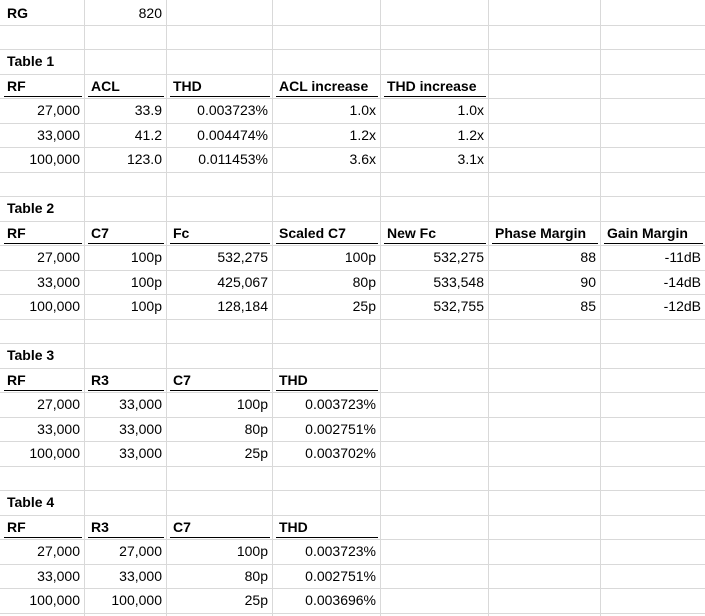 This screenshot has height=616, width=705. I want to click on table-title: Table 4, so click(42, 502).